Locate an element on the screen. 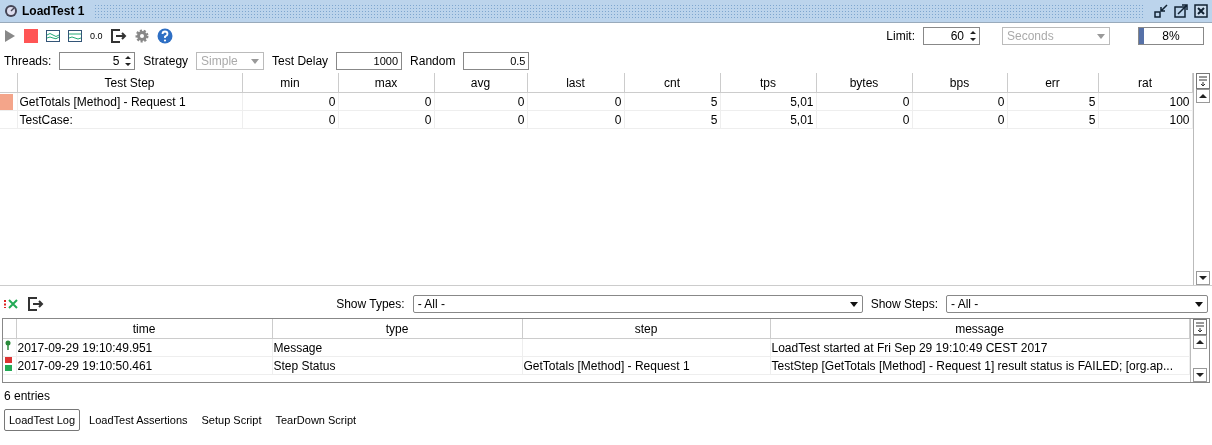 Image resolution: width=1212 pixels, height=445 pixels. filter-label: Show Steps: is located at coordinates (904, 304).